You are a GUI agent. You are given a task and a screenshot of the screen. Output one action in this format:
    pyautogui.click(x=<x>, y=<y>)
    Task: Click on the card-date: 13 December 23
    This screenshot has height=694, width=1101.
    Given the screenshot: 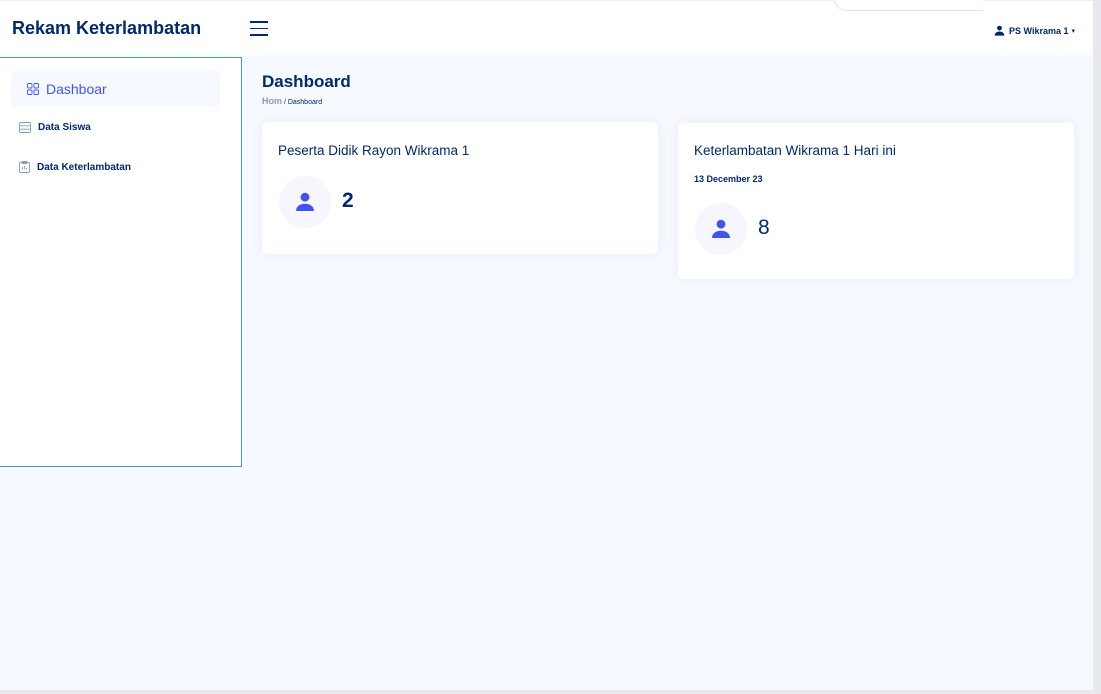 What is the action you would take?
    pyautogui.click(x=728, y=179)
    